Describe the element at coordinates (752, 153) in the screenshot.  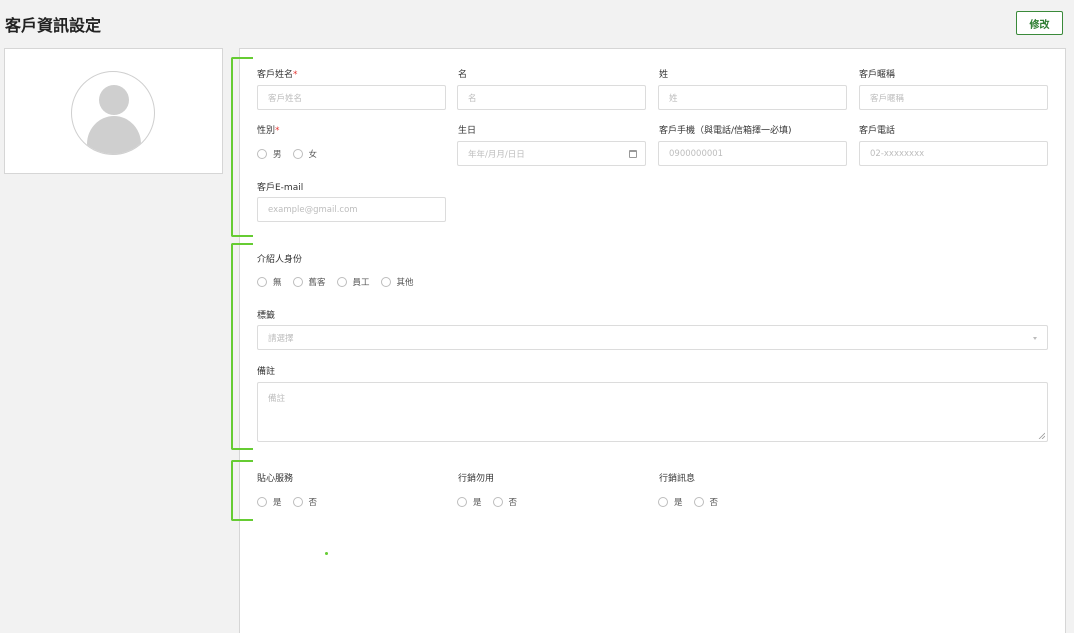
I see `mobile-input: 0900000001` at that location.